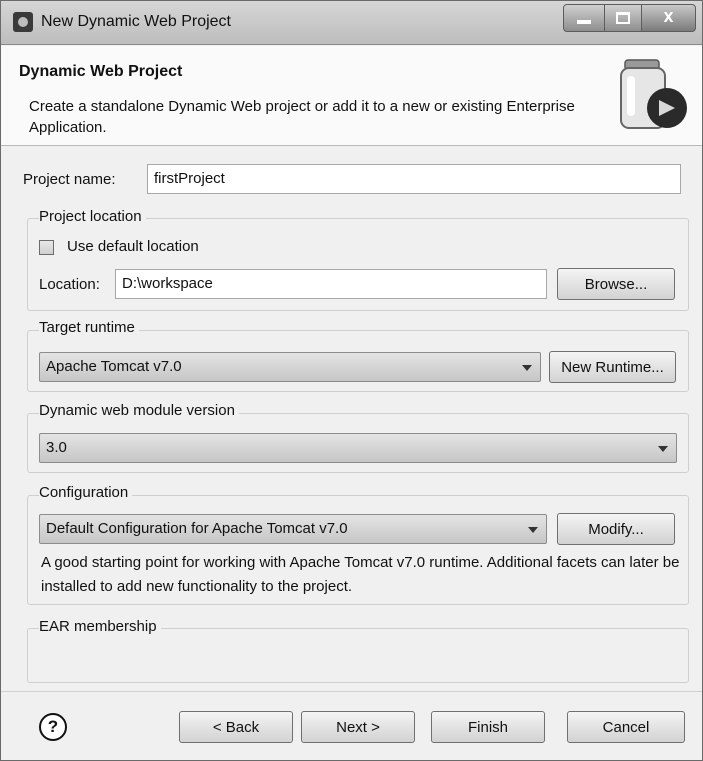  Describe the element at coordinates (358, 727) in the screenshot. I see `next-button: Next >` at that location.